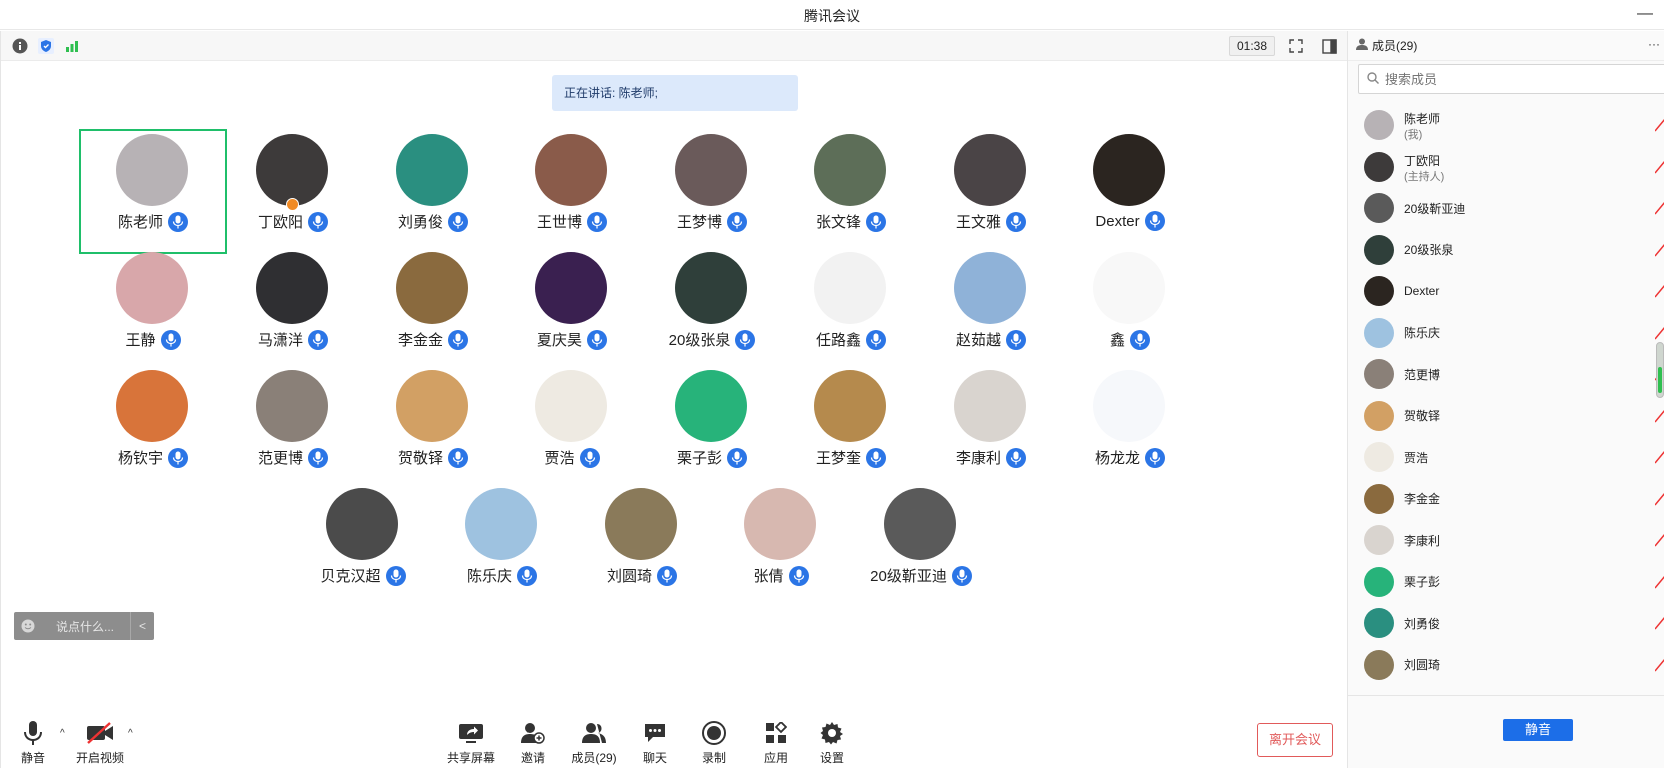 This screenshot has height=768, width=1664. What do you see at coordinates (1506, 333) in the screenshot?
I see `member-list-item: 陈乐庆` at bounding box center [1506, 333].